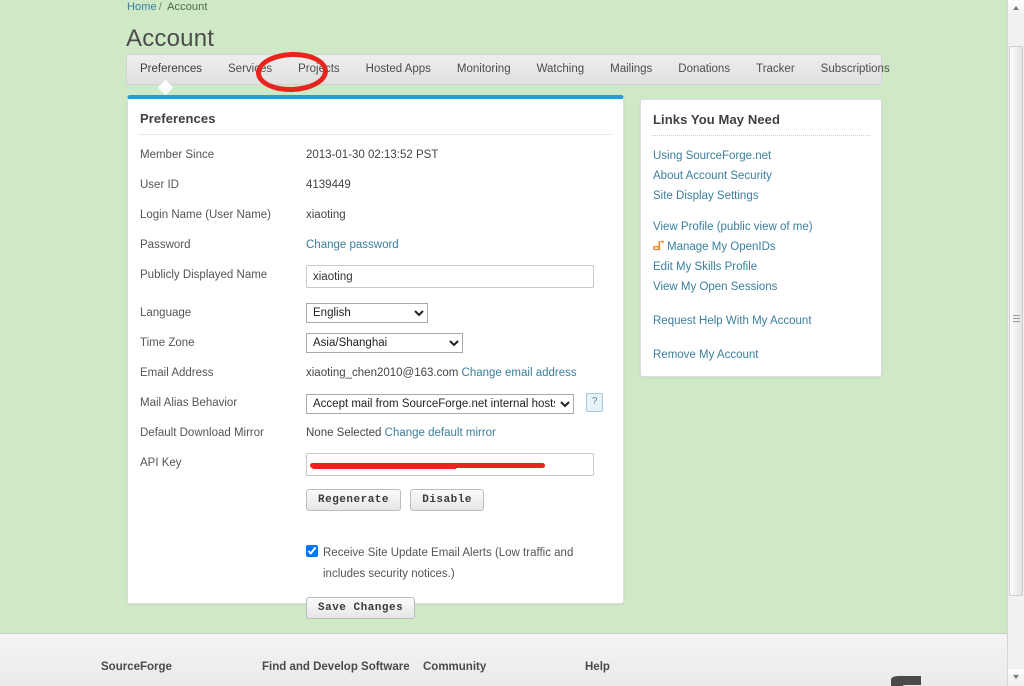 This screenshot has width=1024, height=686. Describe the element at coordinates (206, 215) in the screenshot. I see `label-login-name: Login Name (User Name)` at that location.